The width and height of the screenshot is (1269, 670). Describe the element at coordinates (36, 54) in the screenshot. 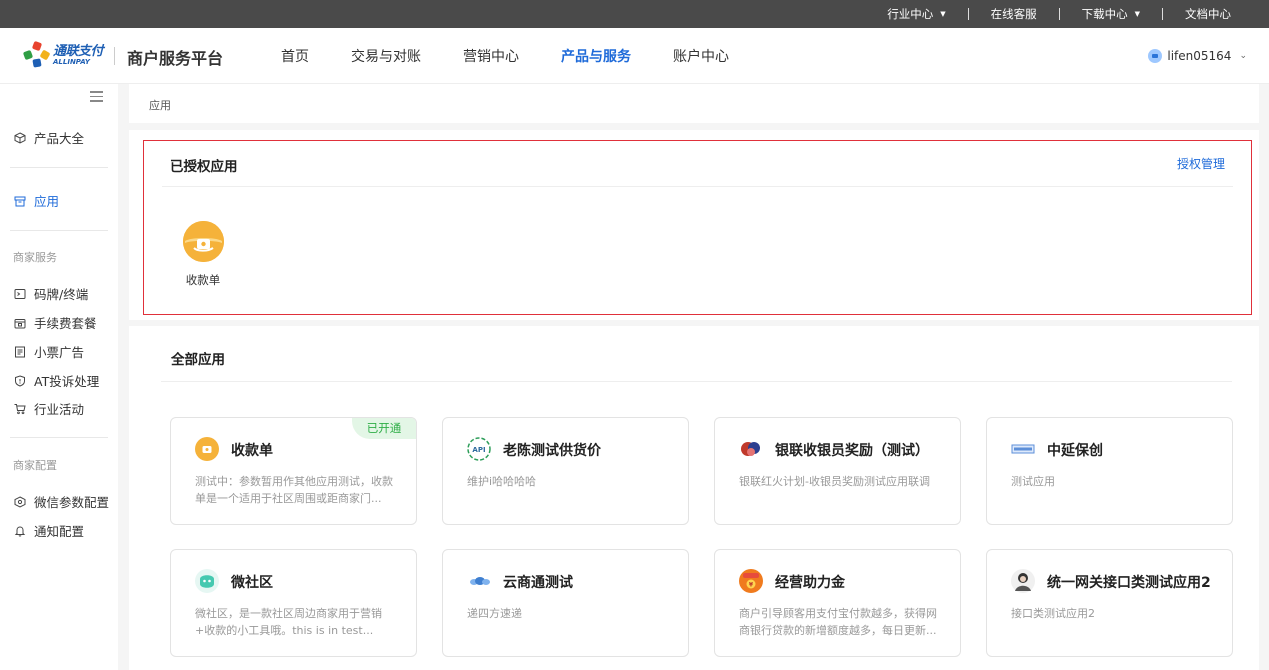

I see `allinpay-logo-icon` at that location.